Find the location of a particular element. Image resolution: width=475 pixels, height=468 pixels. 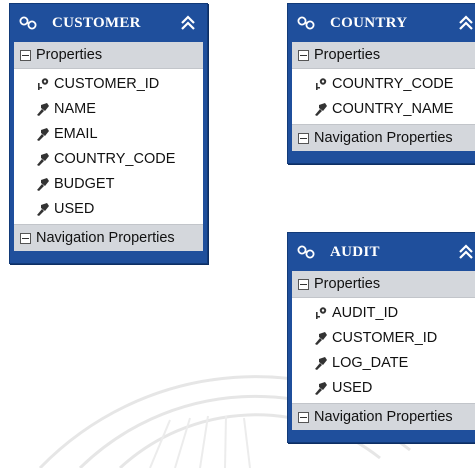

entity-header: CUSTOMER is located at coordinates (108, 23).